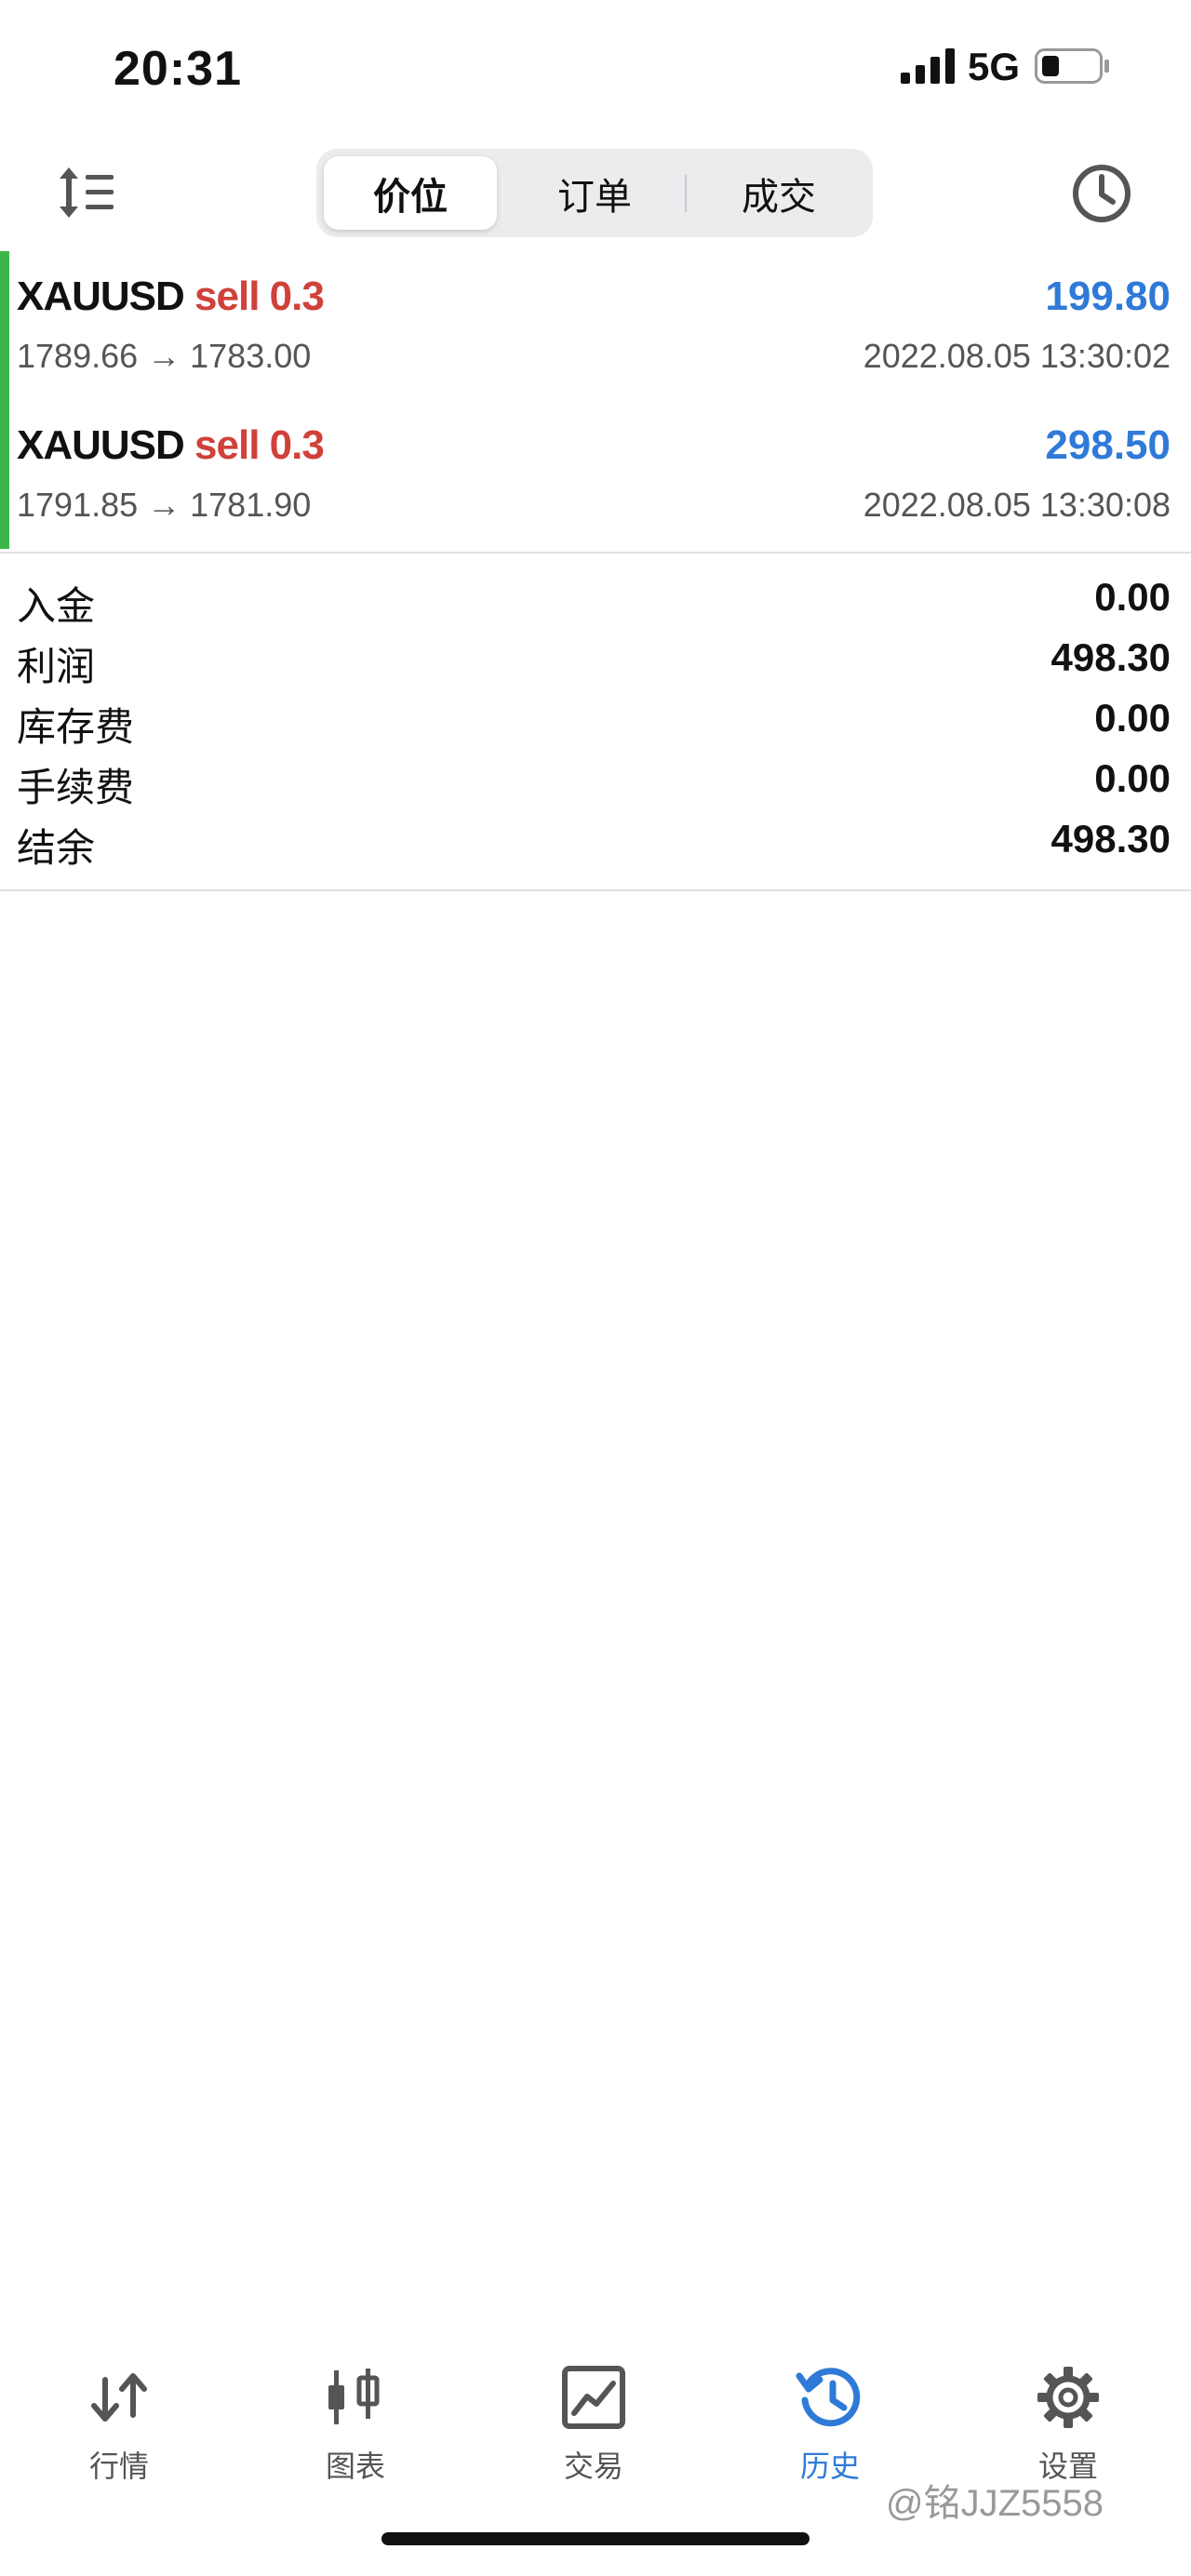 Image resolution: width=1191 pixels, height=2576 pixels. Describe the element at coordinates (686, 193) in the screenshot. I see `segment-divider` at that location.